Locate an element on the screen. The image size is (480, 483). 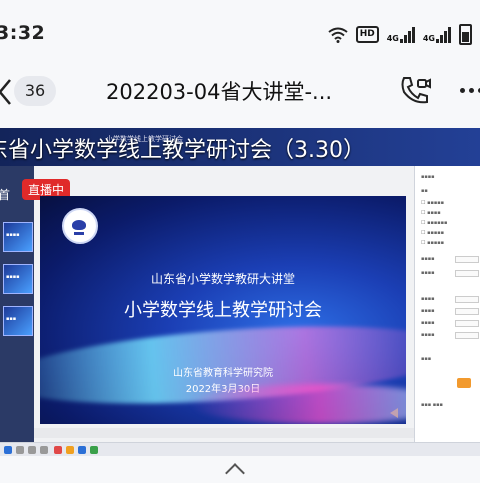
wifi-icon is located at coordinates (338, 35).